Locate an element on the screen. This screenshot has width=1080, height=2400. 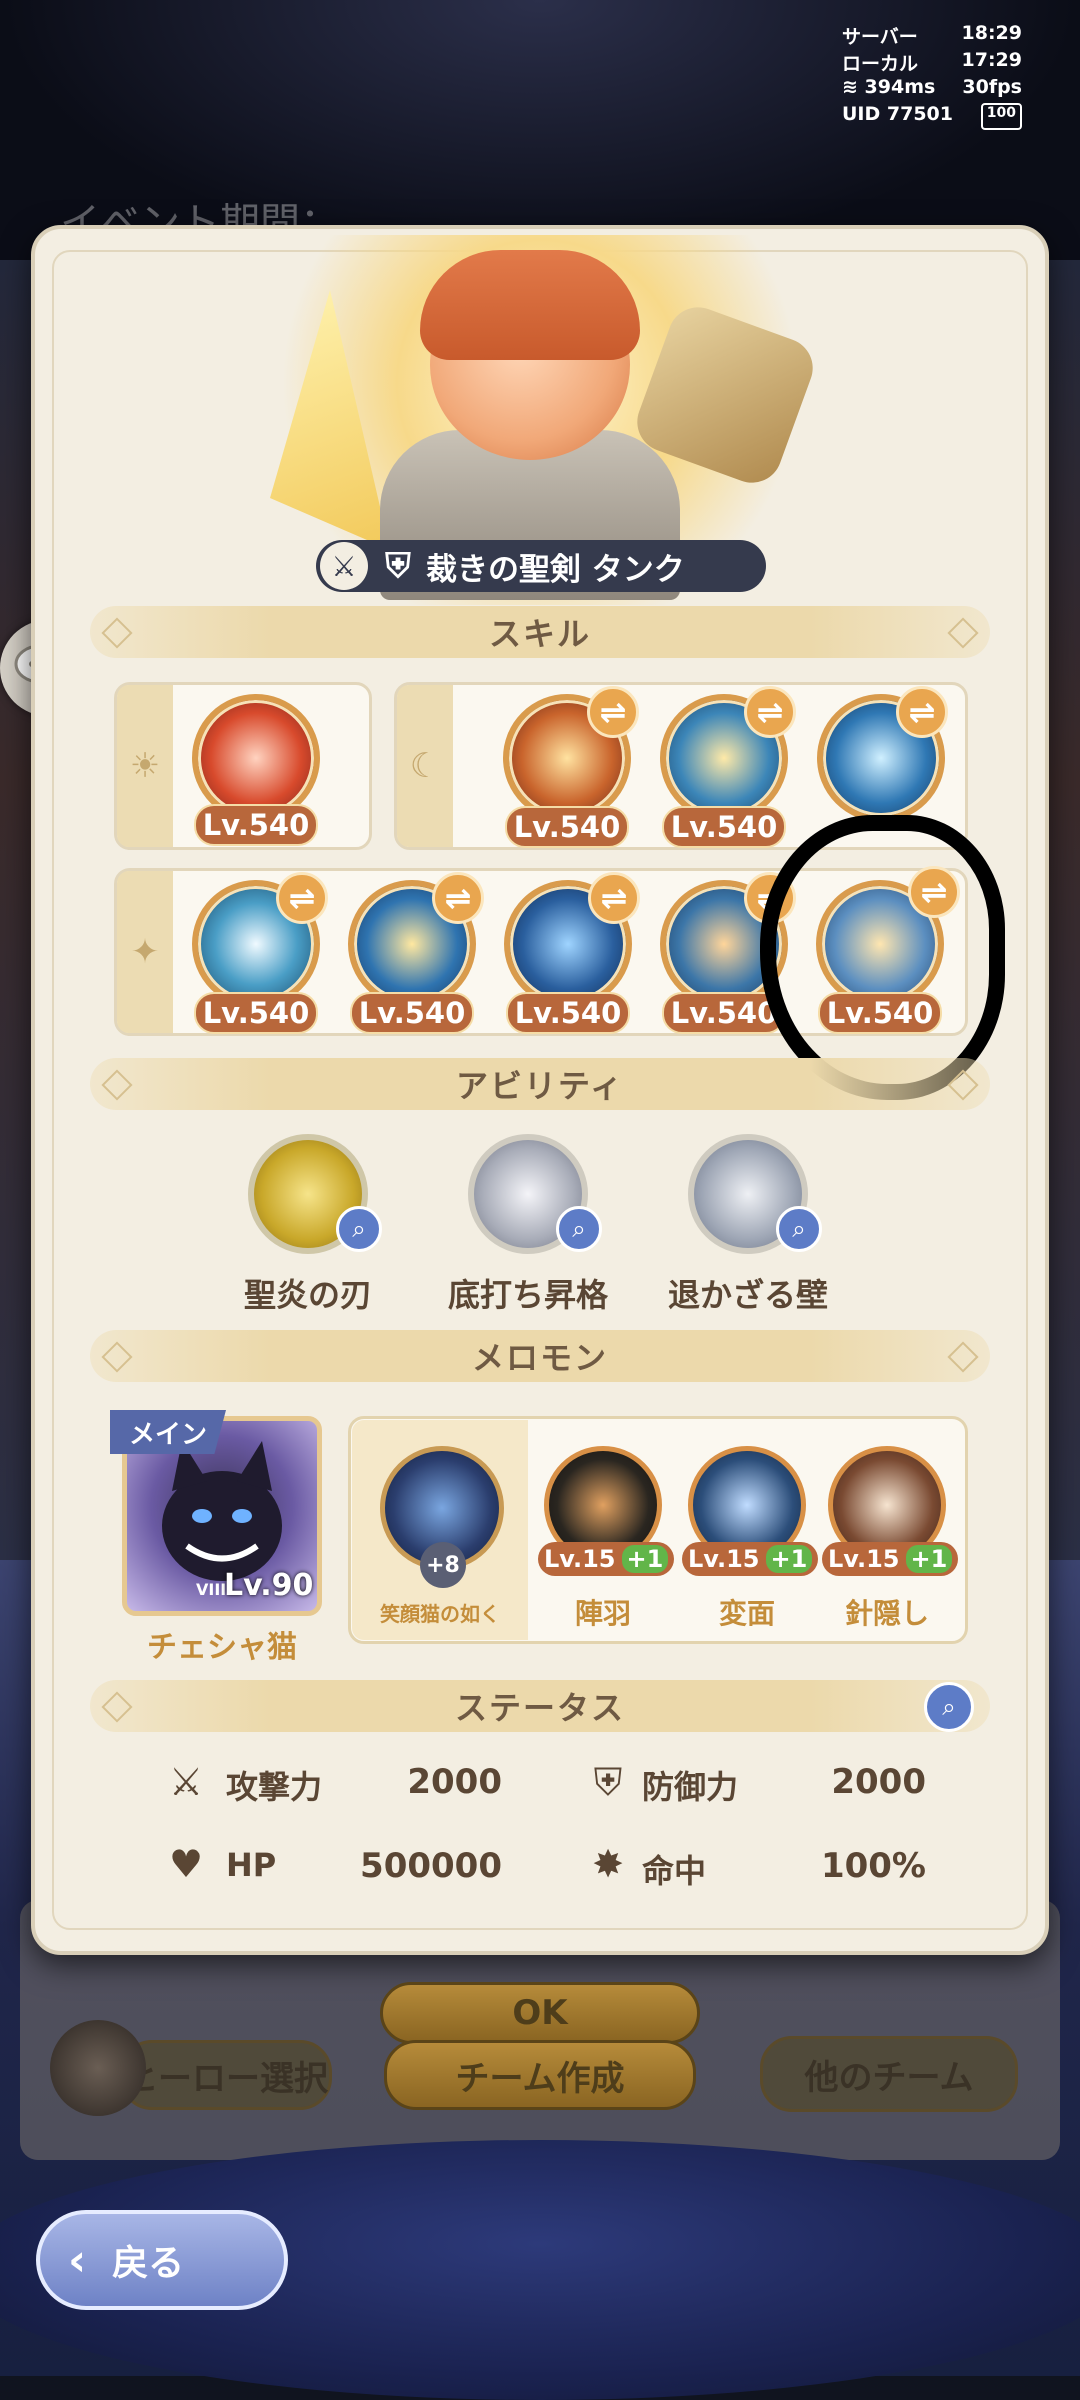
ability-label: 聖炎の刃 is located at coordinates (307, 1295).